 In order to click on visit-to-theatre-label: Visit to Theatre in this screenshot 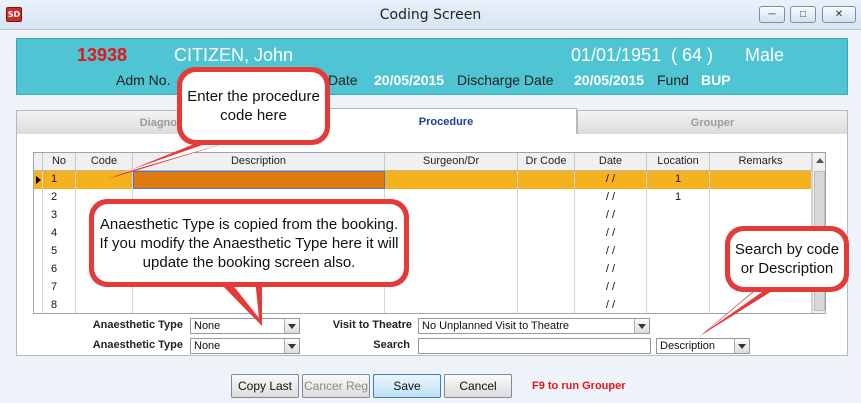, I will do `click(372, 325)`.